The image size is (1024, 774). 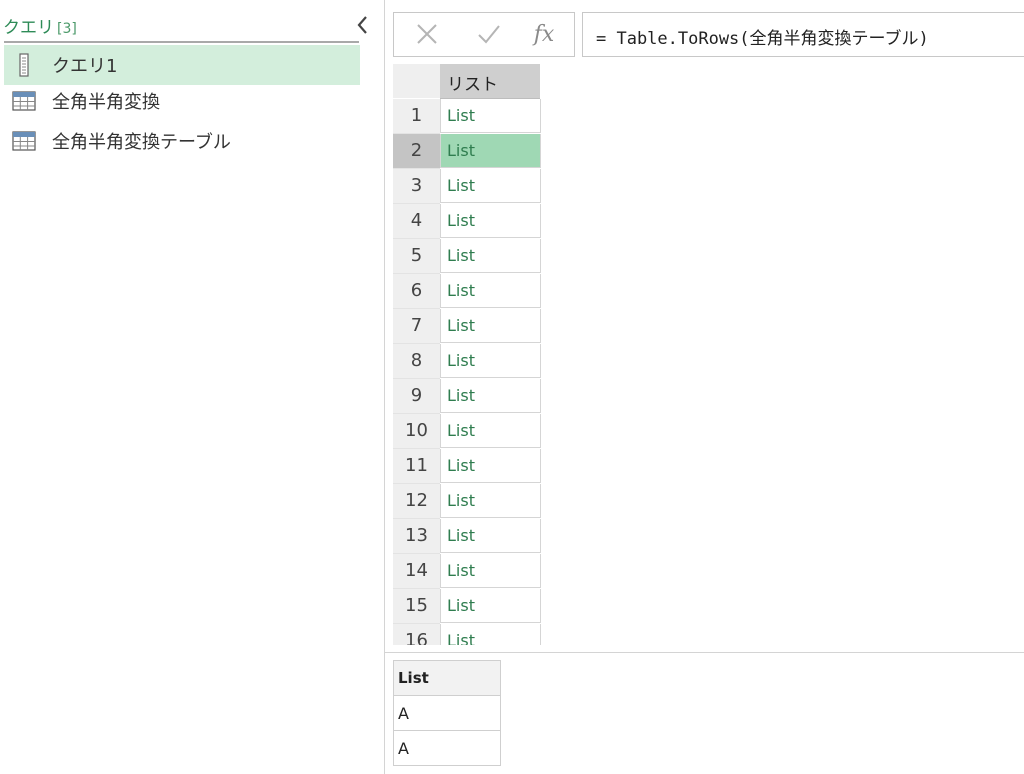 I want to click on preview-header-label: List, so click(x=413, y=678).